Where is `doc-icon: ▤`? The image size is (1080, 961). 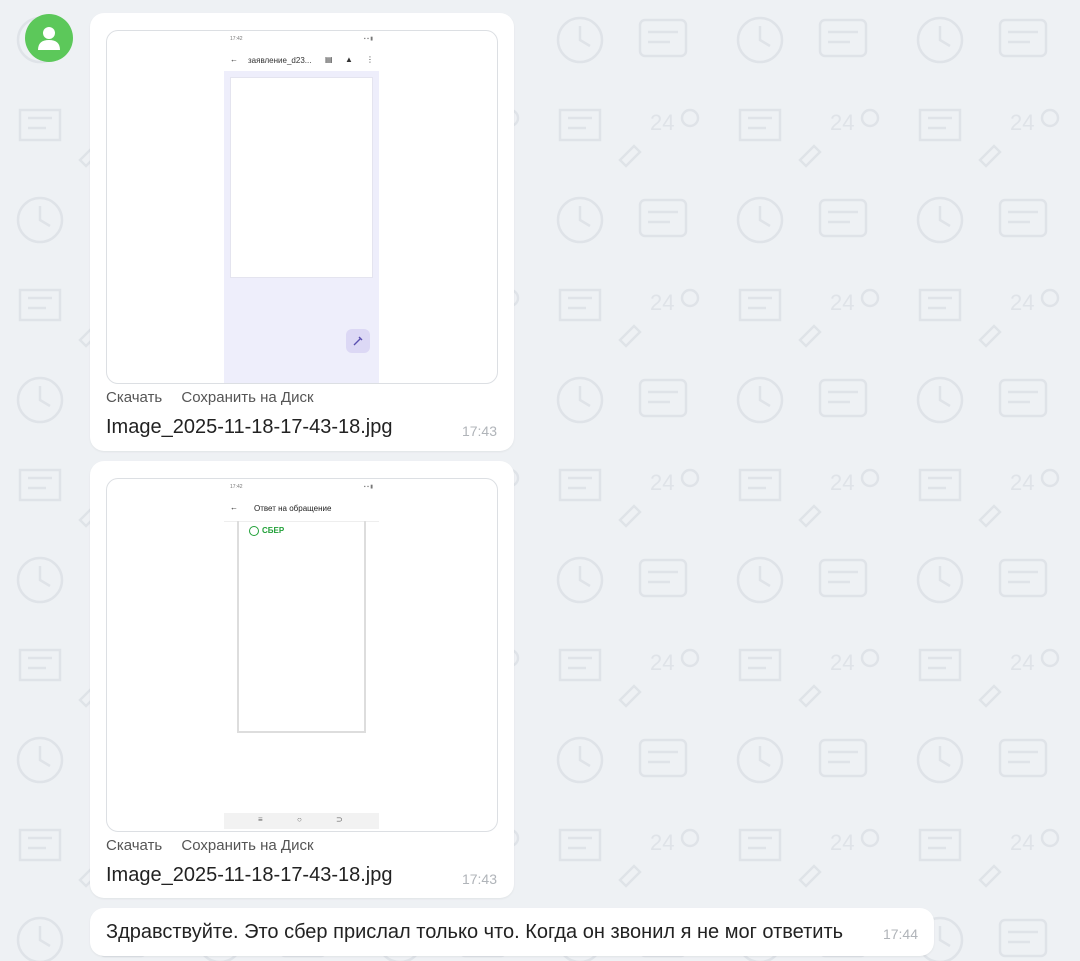
doc-icon: ▤ is located at coordinates (329, 59).